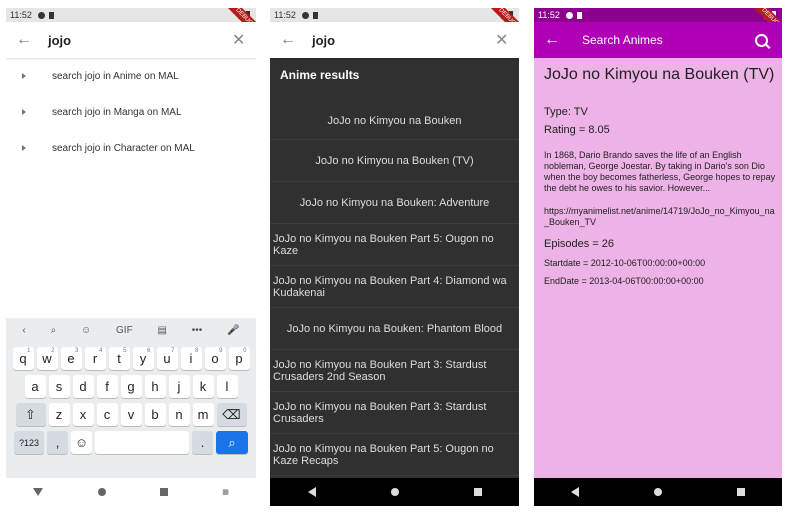 This screenshot has width=786, height=512. What do you see at coordinates (23, 330) in the screenshot?
I see `keyboard-collapse-icon: ‹` at bounding box center [23, 330].